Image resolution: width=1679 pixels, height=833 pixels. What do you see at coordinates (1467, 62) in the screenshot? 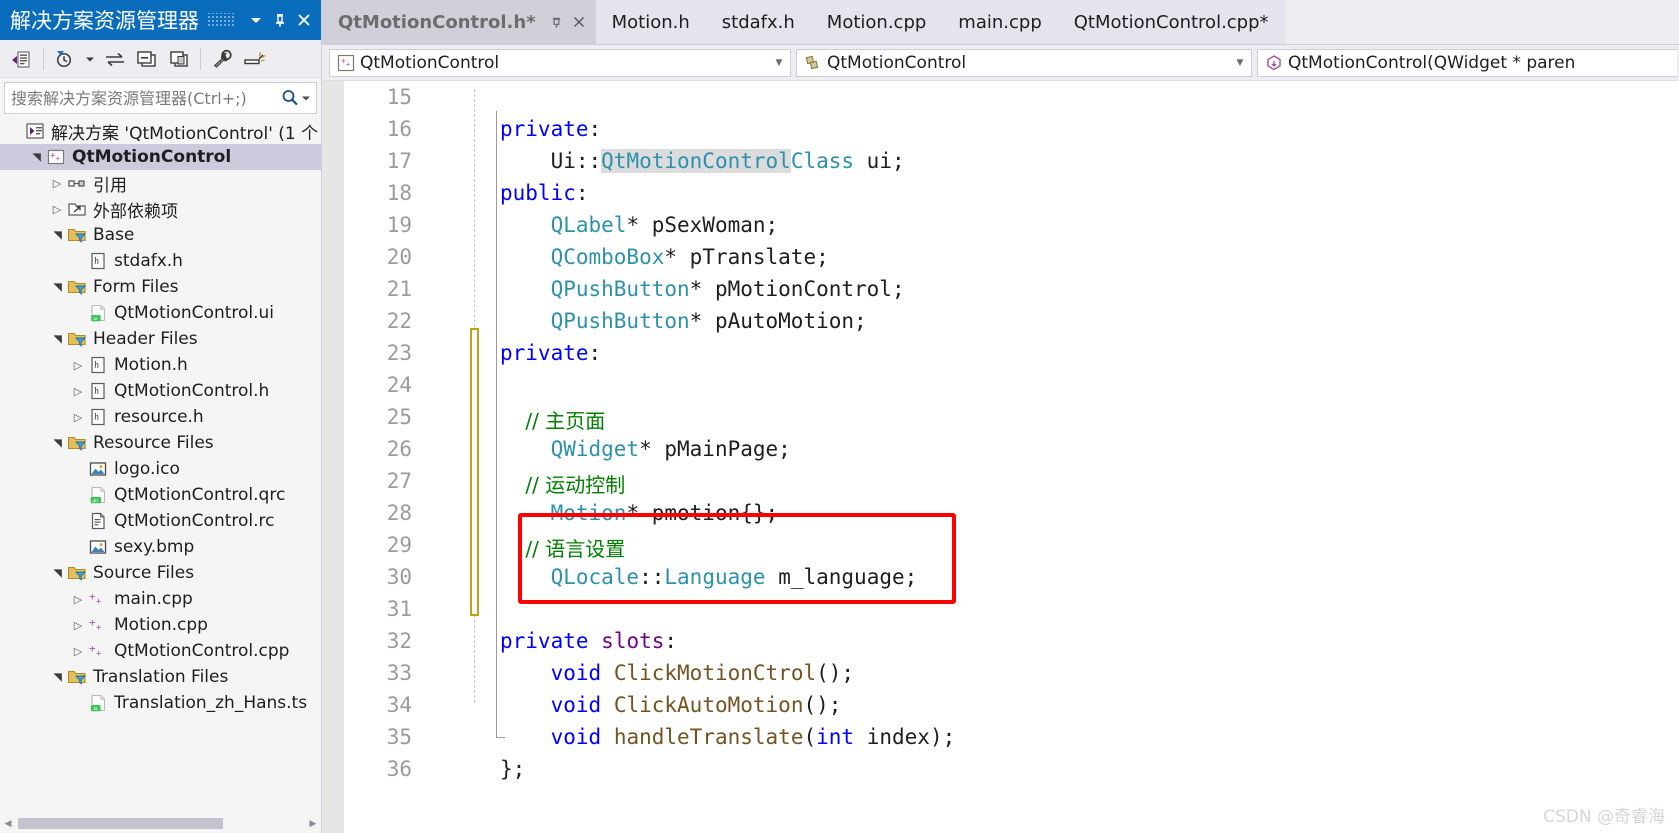
I see `navbar-member-dropdown: QtMotionControl(QWidget * paren` at bounding box center [1467, 62].